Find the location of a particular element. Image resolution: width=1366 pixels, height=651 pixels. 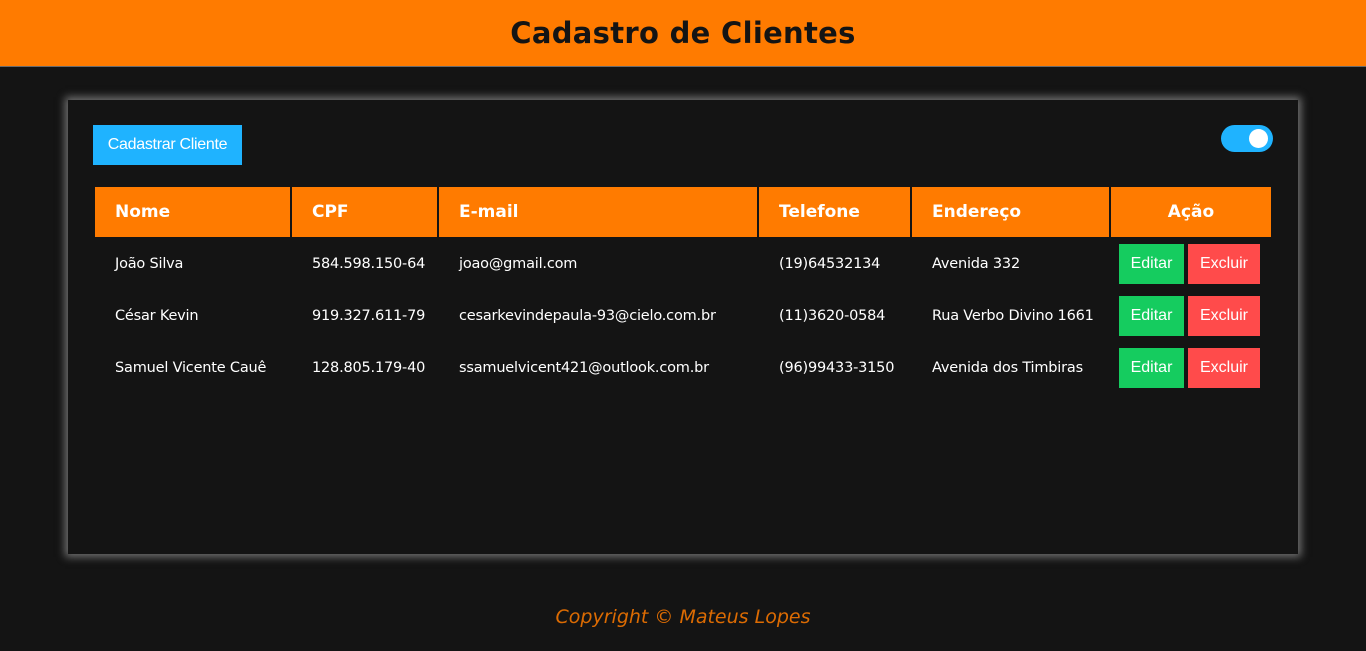

cell-telefone: (11)3620-0584 is located at coordinates (832, 316).